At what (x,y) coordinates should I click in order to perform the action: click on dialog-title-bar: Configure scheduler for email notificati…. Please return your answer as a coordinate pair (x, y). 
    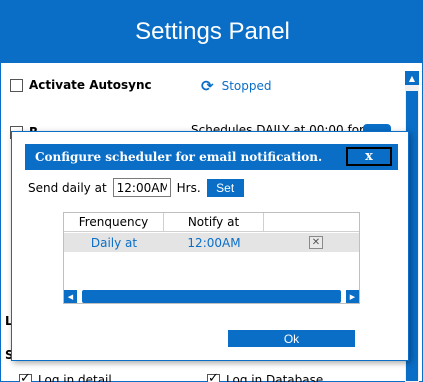
    Looking at the image, I should click on (211, 157).